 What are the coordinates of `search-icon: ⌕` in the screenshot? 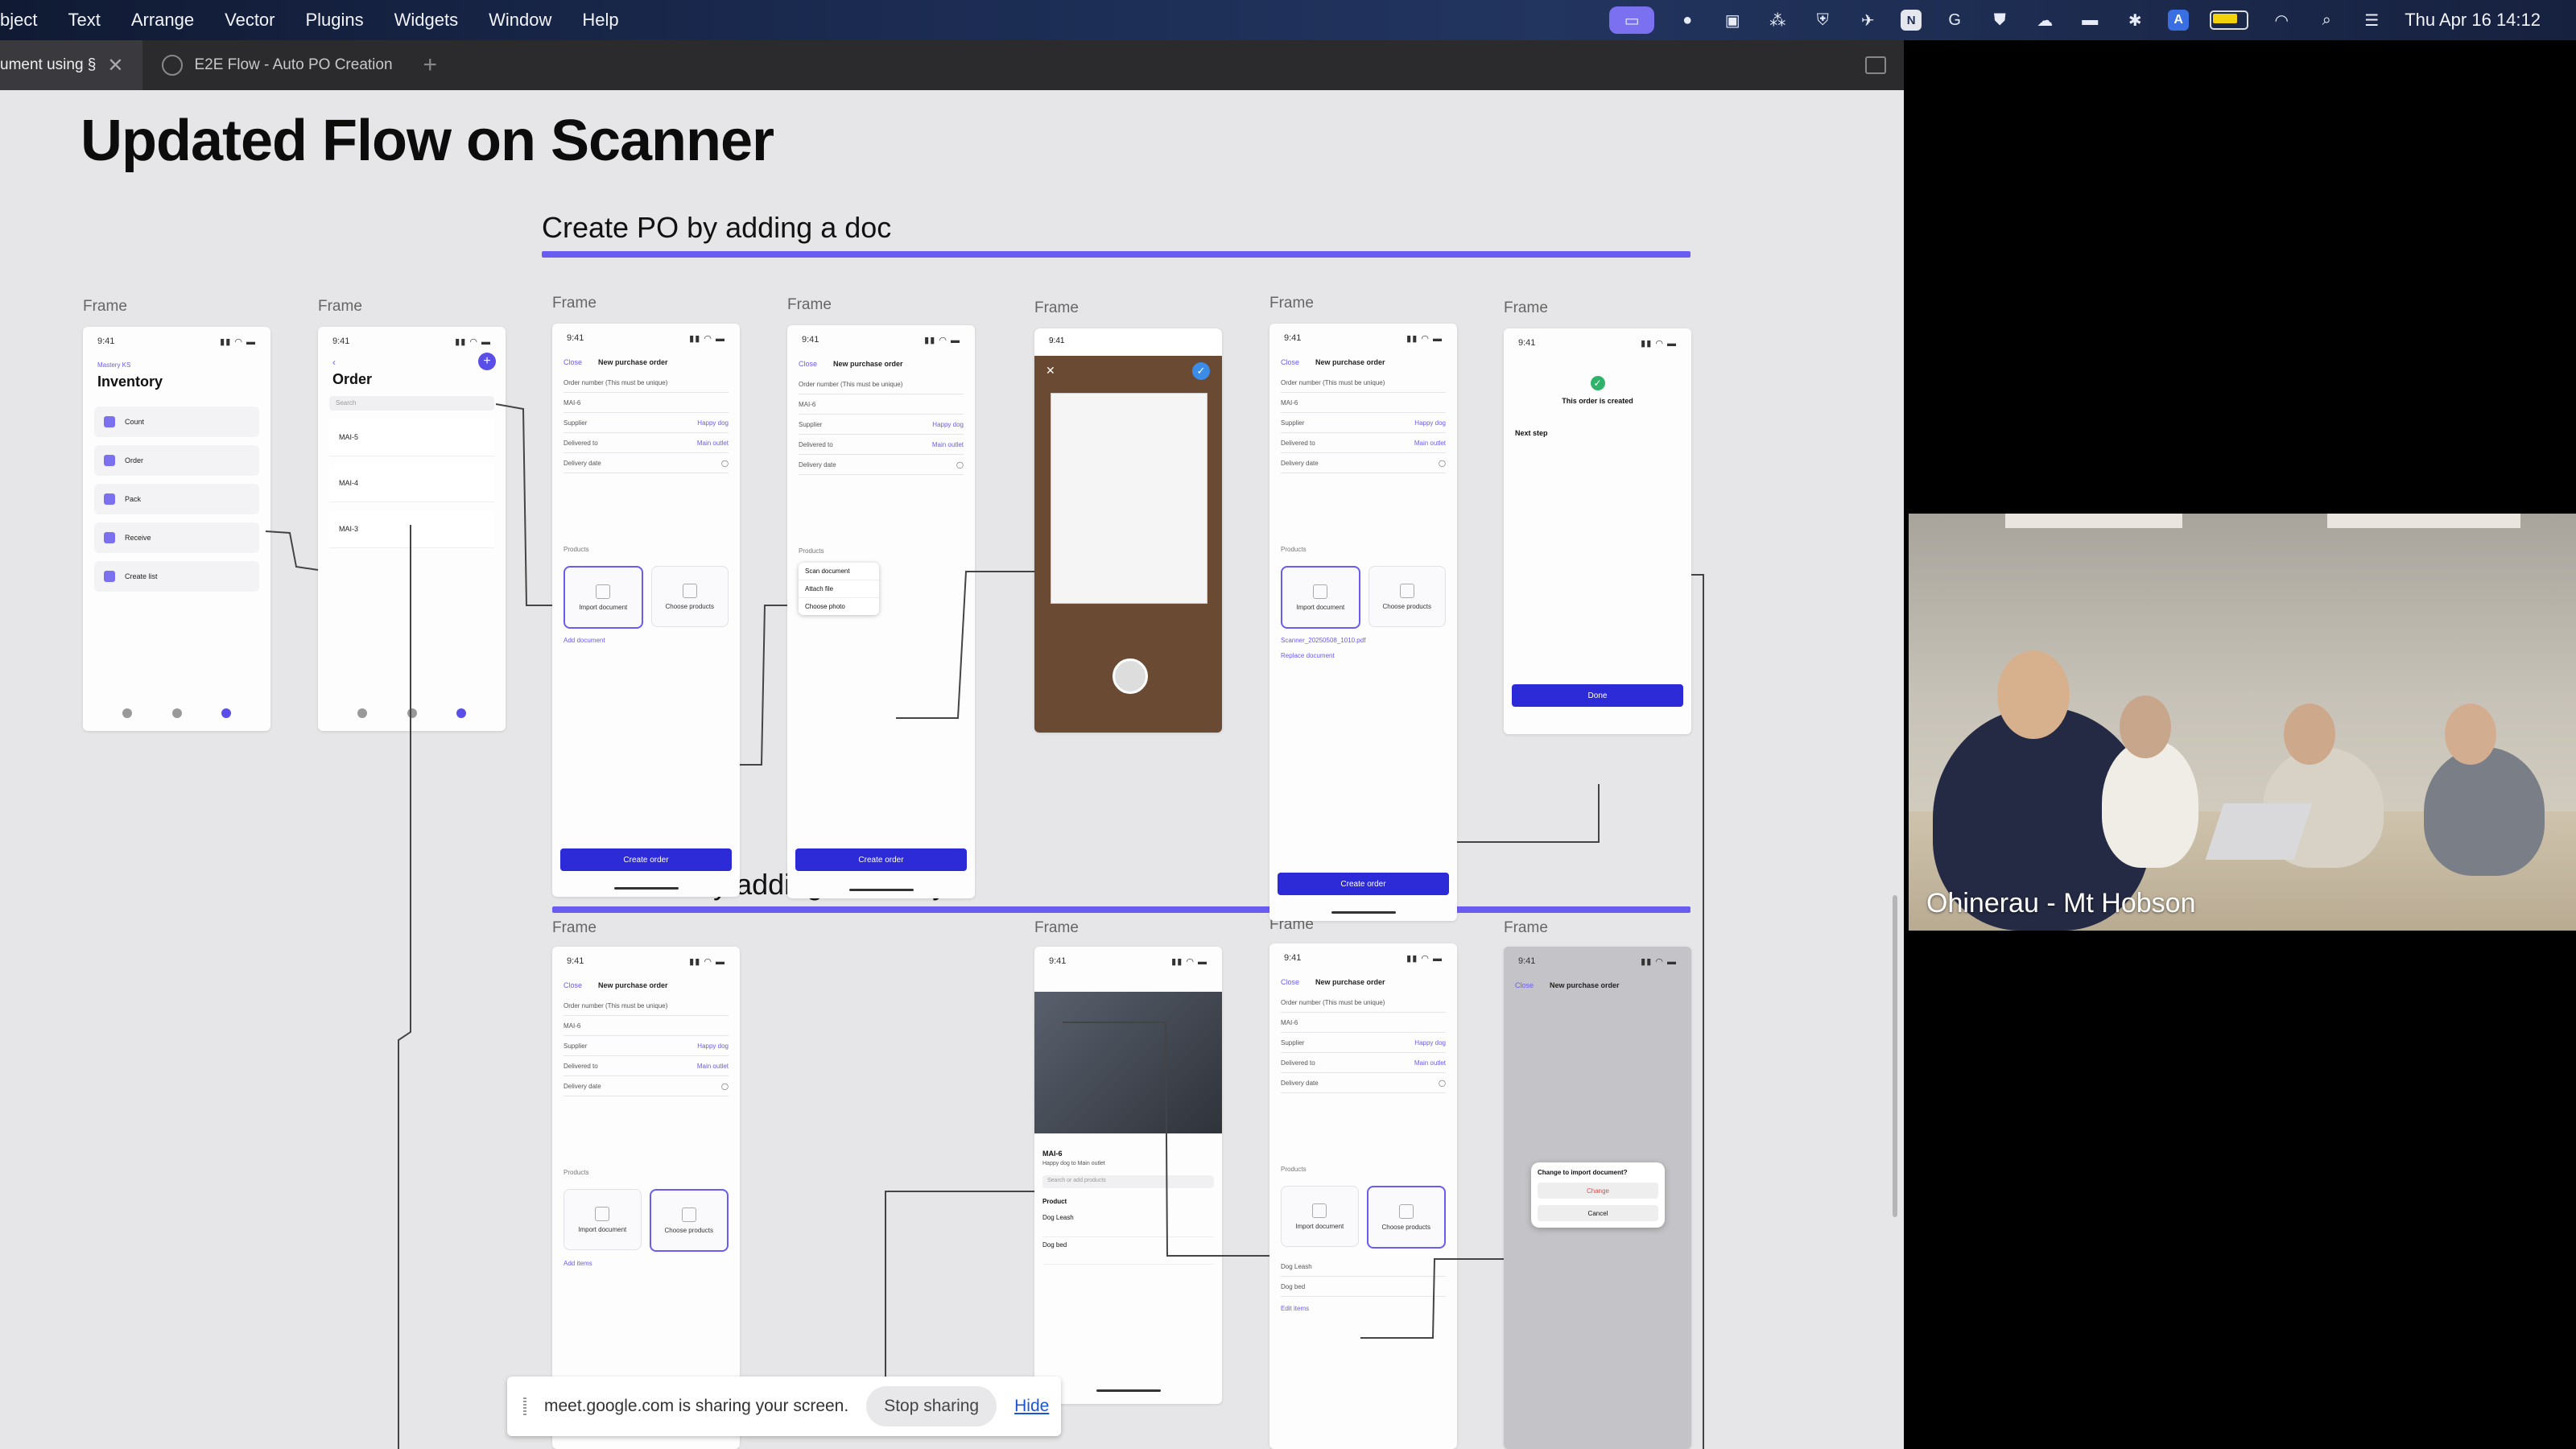 It's located at (2326, 20).